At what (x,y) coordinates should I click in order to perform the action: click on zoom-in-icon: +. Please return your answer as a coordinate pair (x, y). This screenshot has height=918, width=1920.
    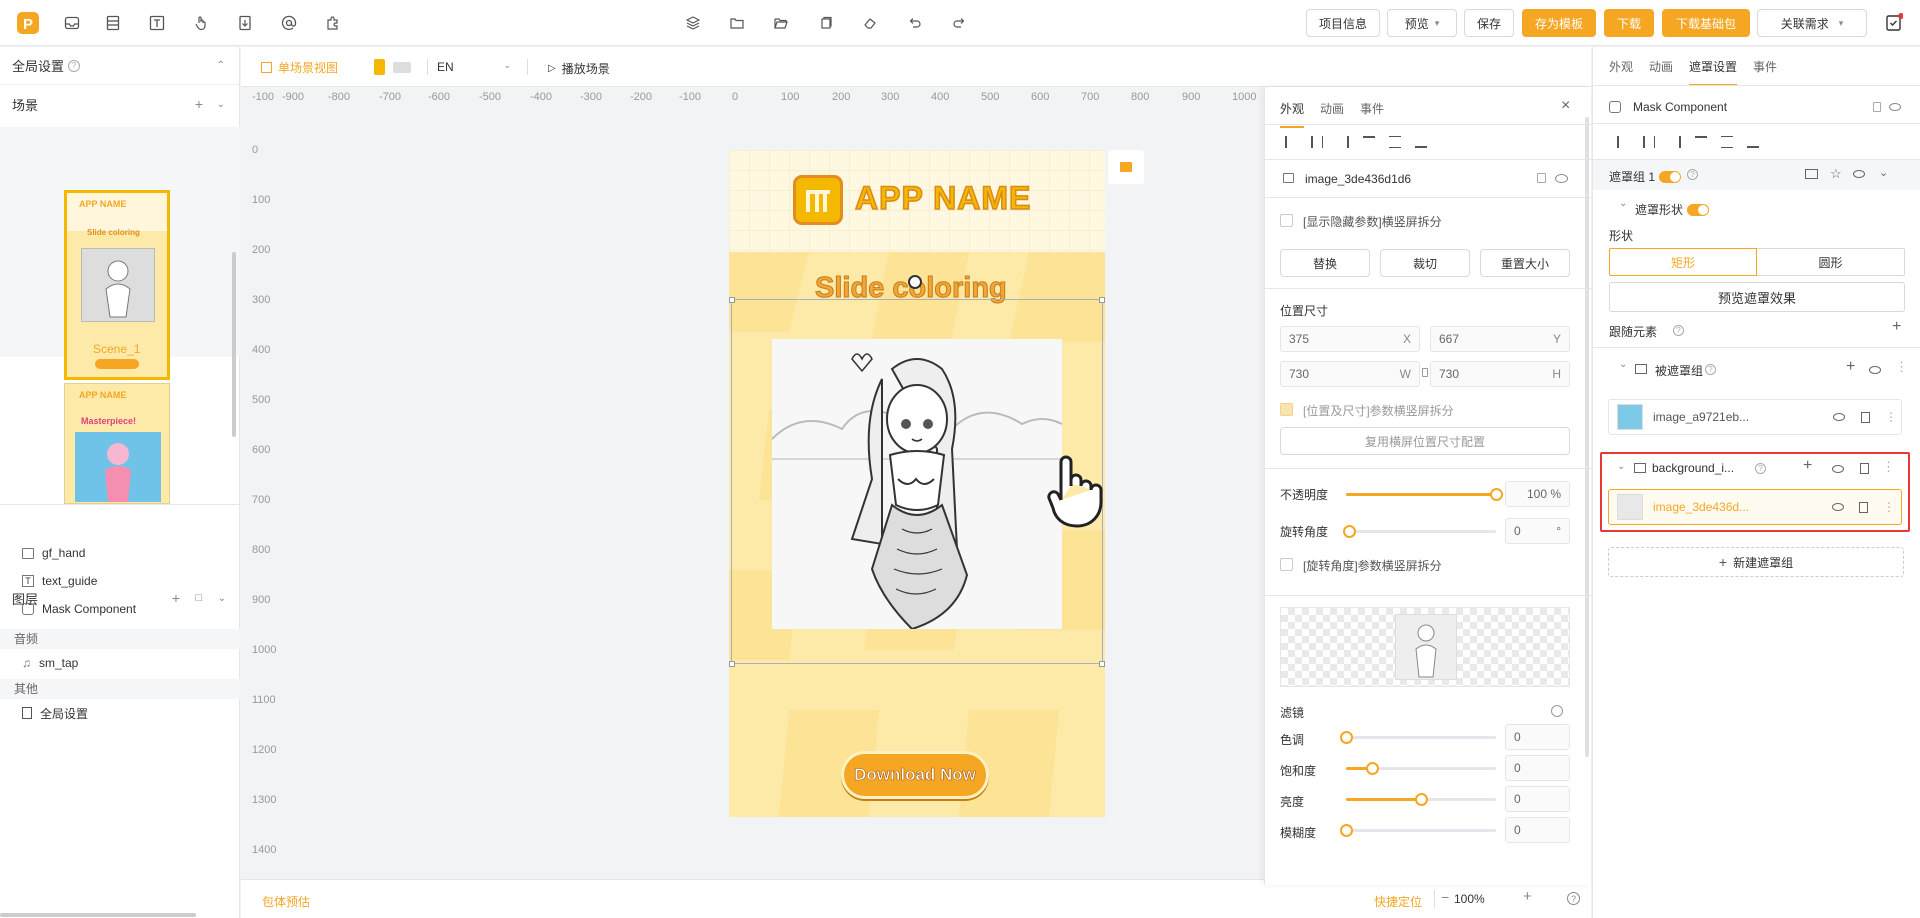
    Looking at the image, I should click on (1527, 896).